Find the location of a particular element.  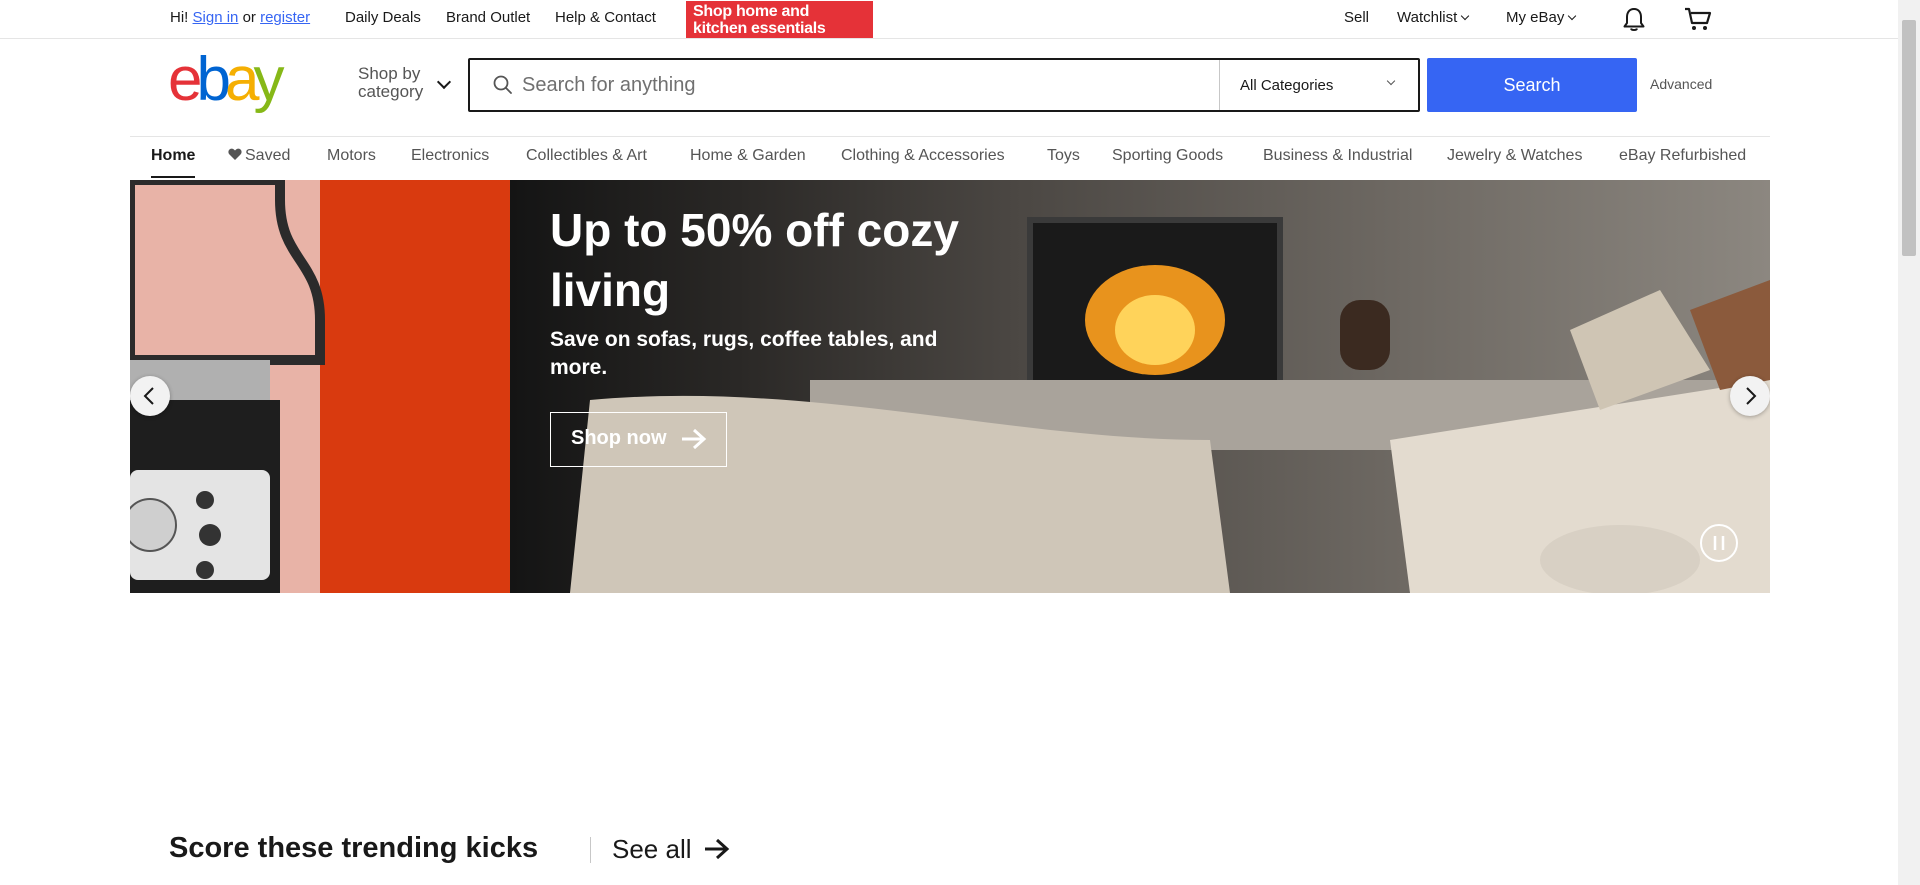

daily-deals-link: Daily Deals is located at coordinates (383, 17).